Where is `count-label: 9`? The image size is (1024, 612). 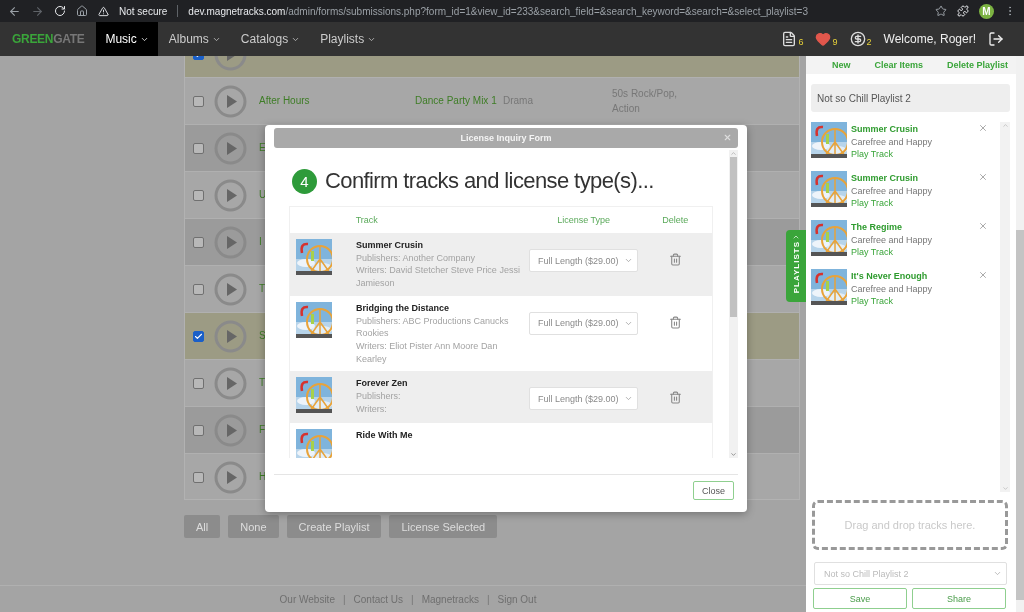
count-label: 9 is located at coordinates (835, 42).